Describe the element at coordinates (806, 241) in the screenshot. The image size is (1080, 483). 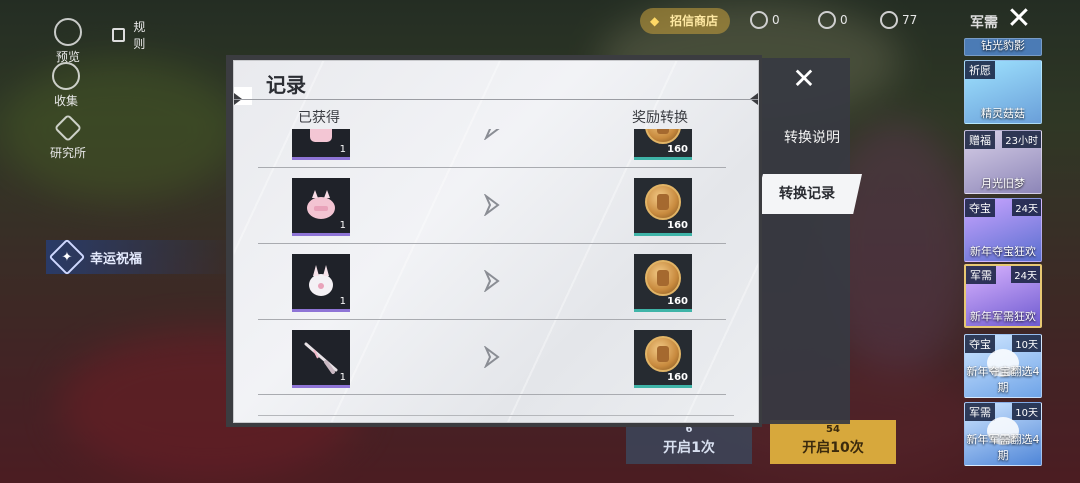
I see `side-tab-panel` at that location.